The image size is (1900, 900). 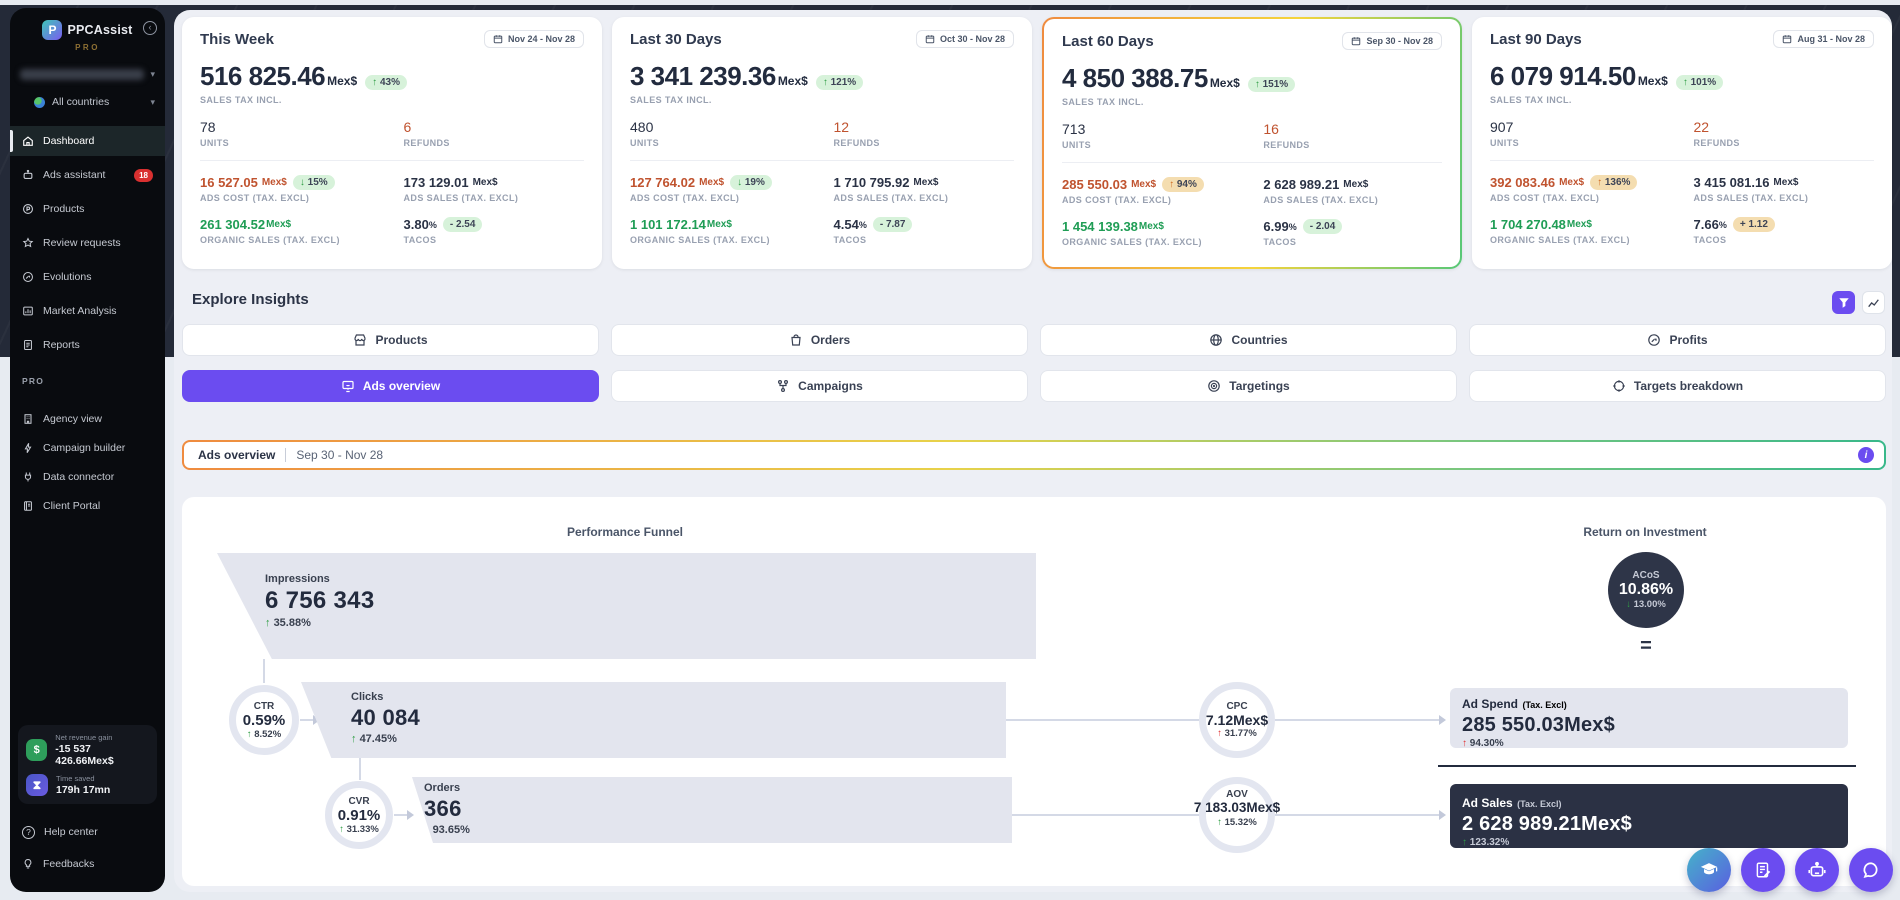 What do you see at coordinates (87, 345) in the screenshot?
I see `sidebar-item-reports: Reports` at bounding box center [87, 345].